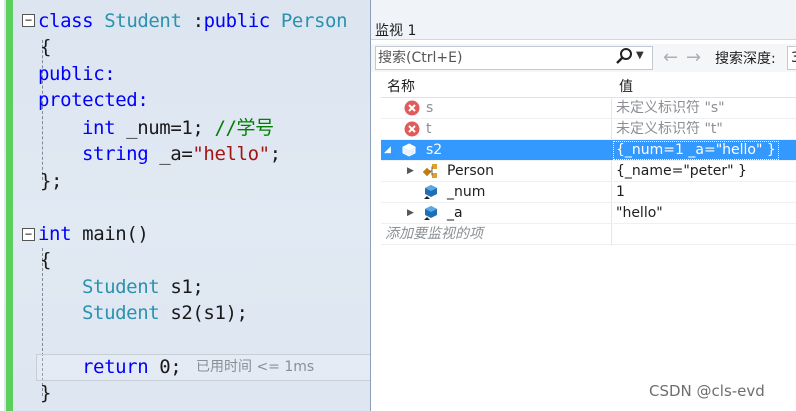 Image resolution: width=796 pixels, height=411 pixels. Describe the element at coordinates (471, 171) in the screenshot. I see `watch-row-name: Person` at that location.